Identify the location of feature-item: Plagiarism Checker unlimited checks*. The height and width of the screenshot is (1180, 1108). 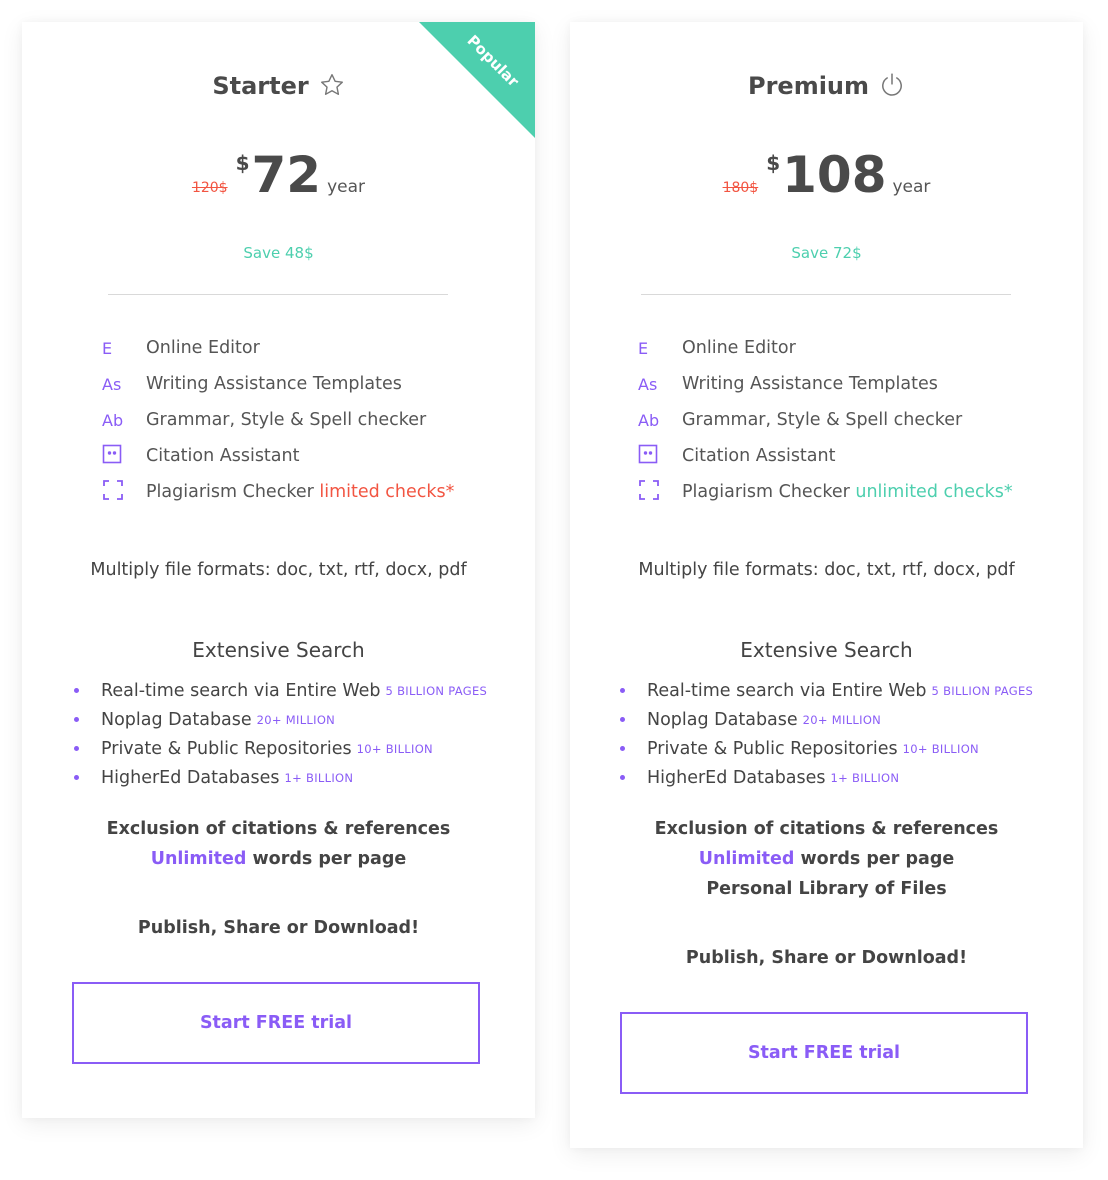
(825, 492).